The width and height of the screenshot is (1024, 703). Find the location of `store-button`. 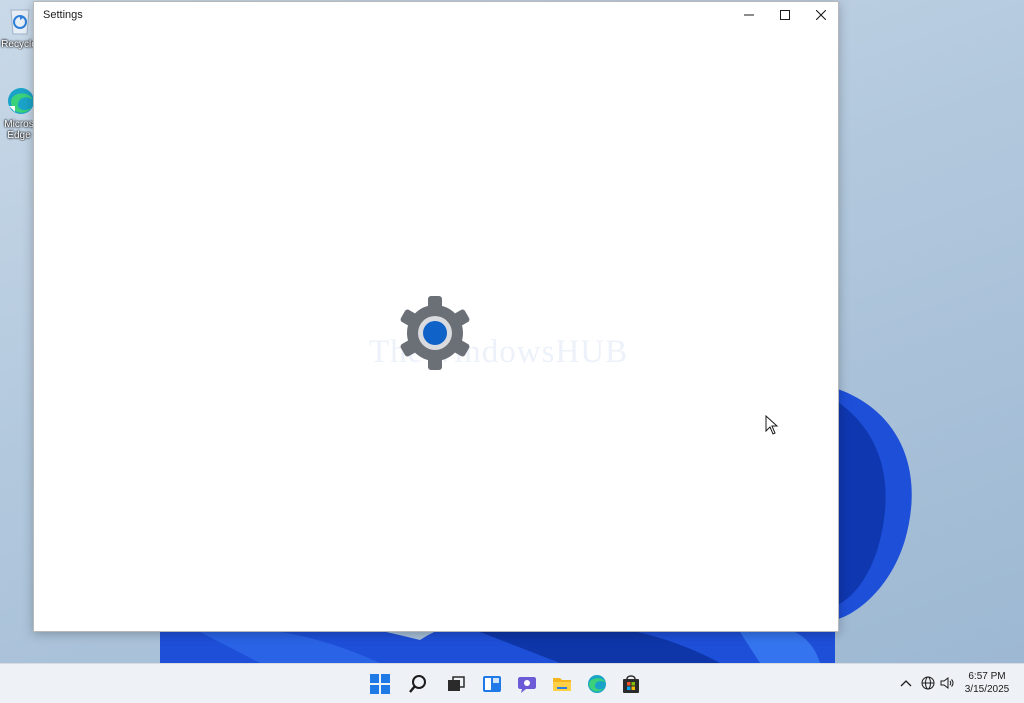

store-button is located at coordinates (631, 684).